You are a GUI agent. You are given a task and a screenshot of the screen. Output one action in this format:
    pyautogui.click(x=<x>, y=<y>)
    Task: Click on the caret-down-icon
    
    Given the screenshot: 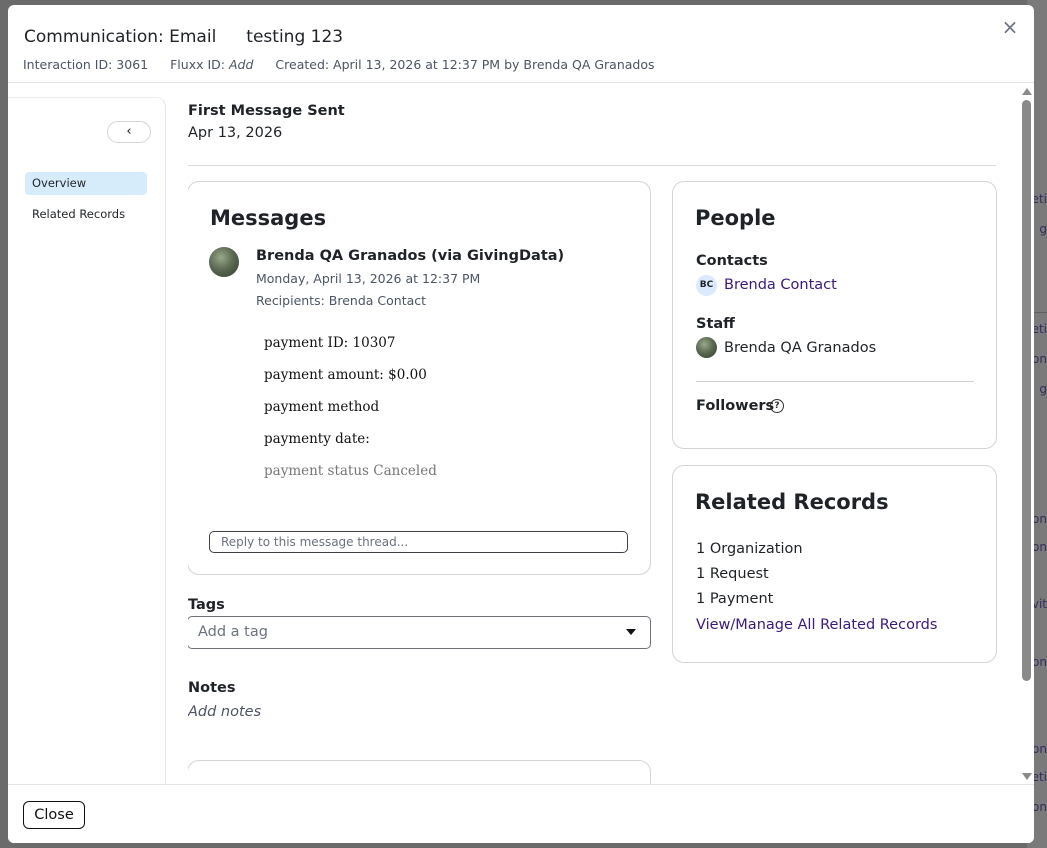 What is the action you would take?
    pyautogui.click(x=631, y=632)
    